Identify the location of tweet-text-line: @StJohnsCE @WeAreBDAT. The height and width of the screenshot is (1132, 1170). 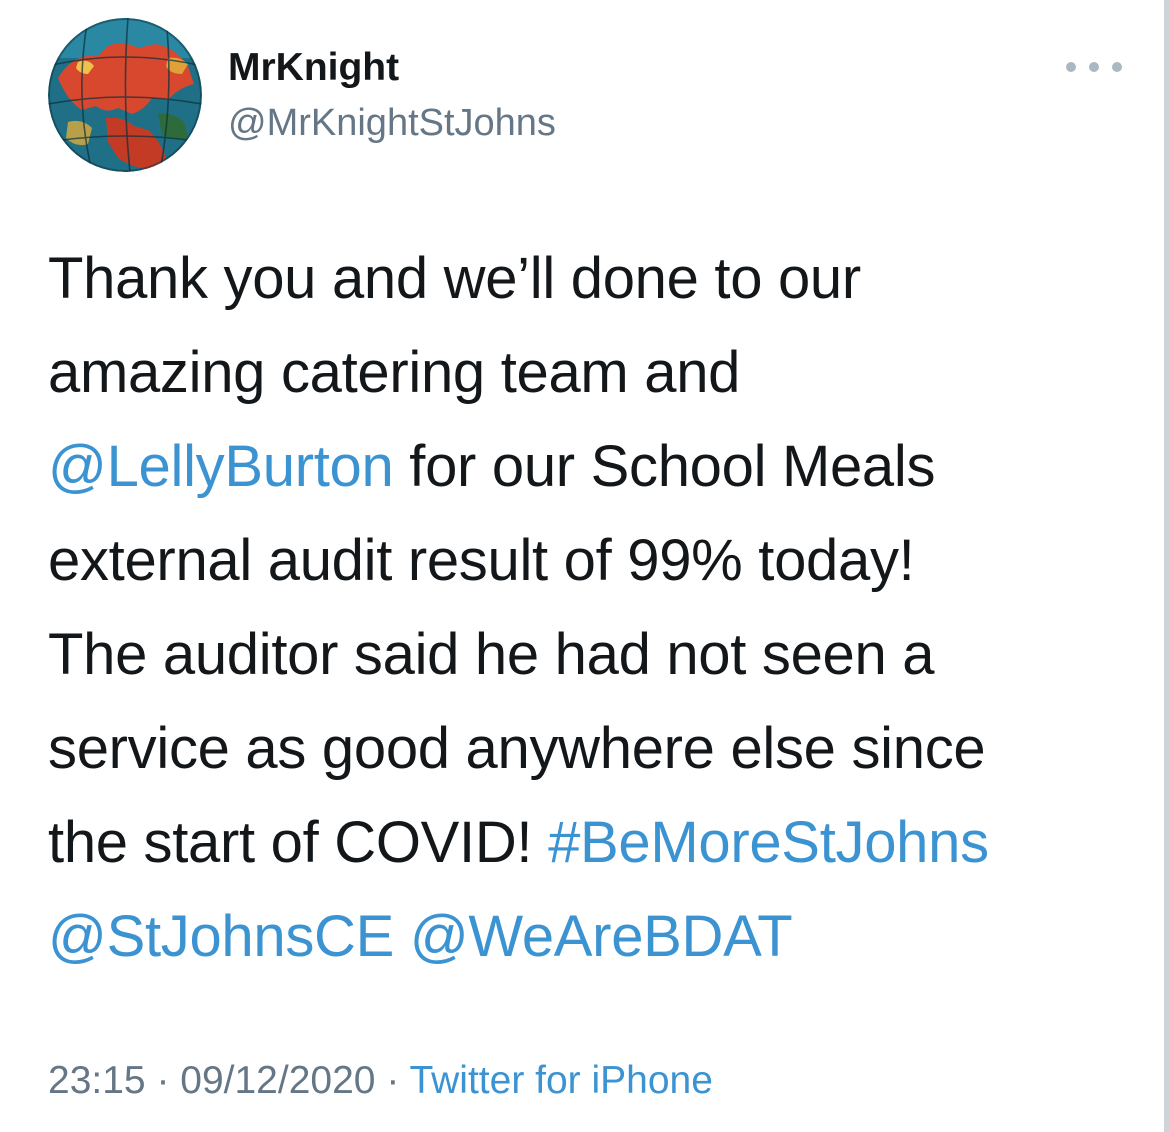
(588, 937).